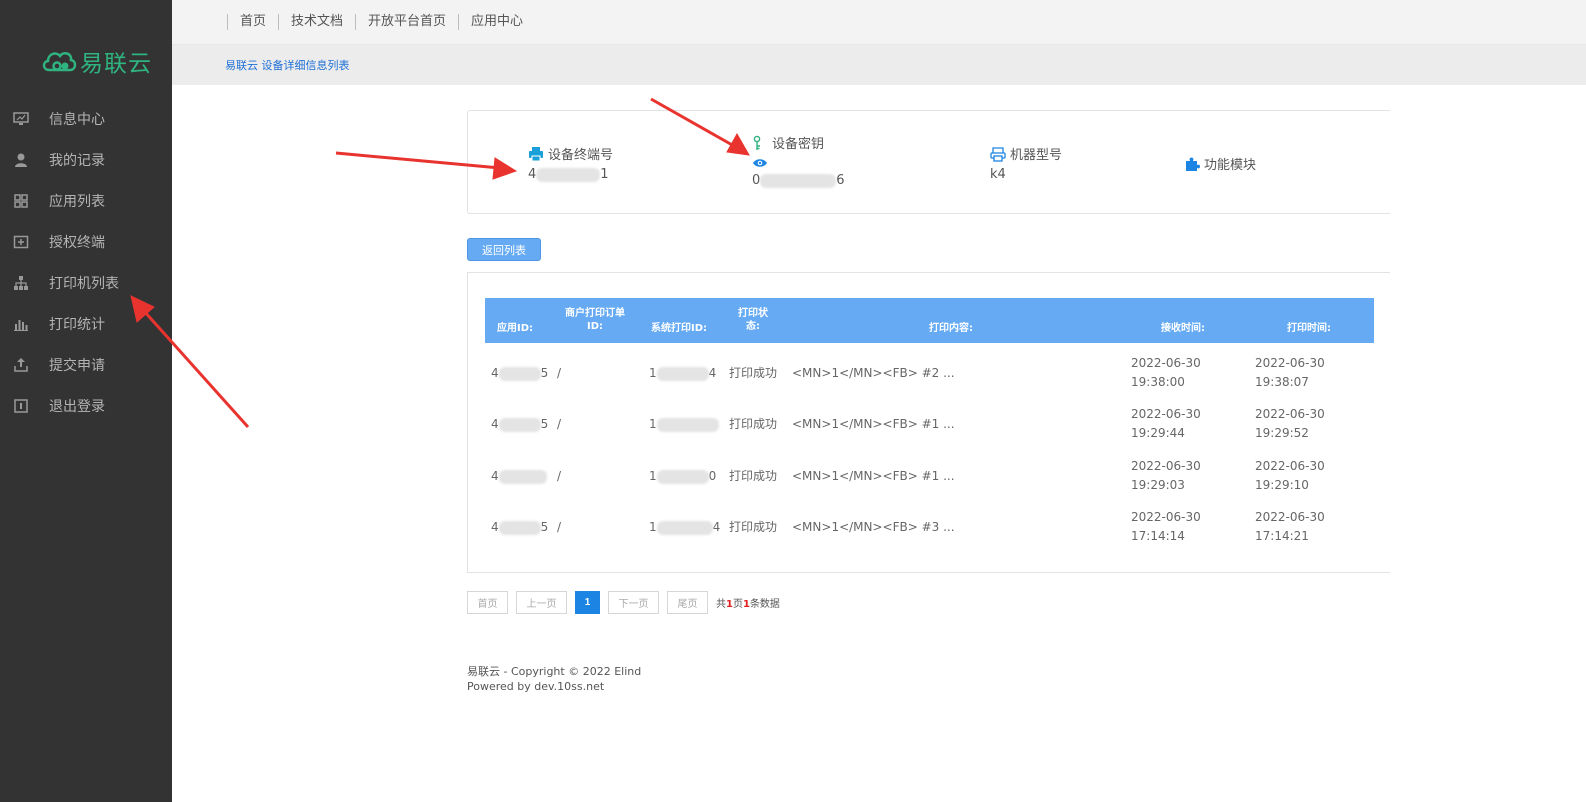  What do you see at coordinates (77, 406) in the screenshot?
I see `sidebar-item-label: 退出登录` at bounding box center [77, 406].